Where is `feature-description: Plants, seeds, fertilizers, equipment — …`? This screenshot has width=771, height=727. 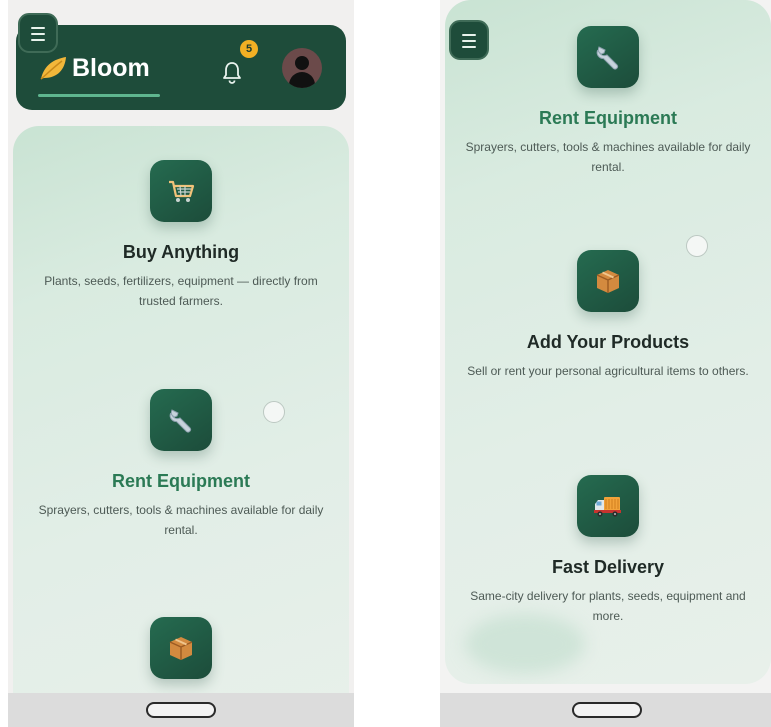
feature-description: Plants, seeds, fertilizers, equipment — … is located at coordinates (181, 291).